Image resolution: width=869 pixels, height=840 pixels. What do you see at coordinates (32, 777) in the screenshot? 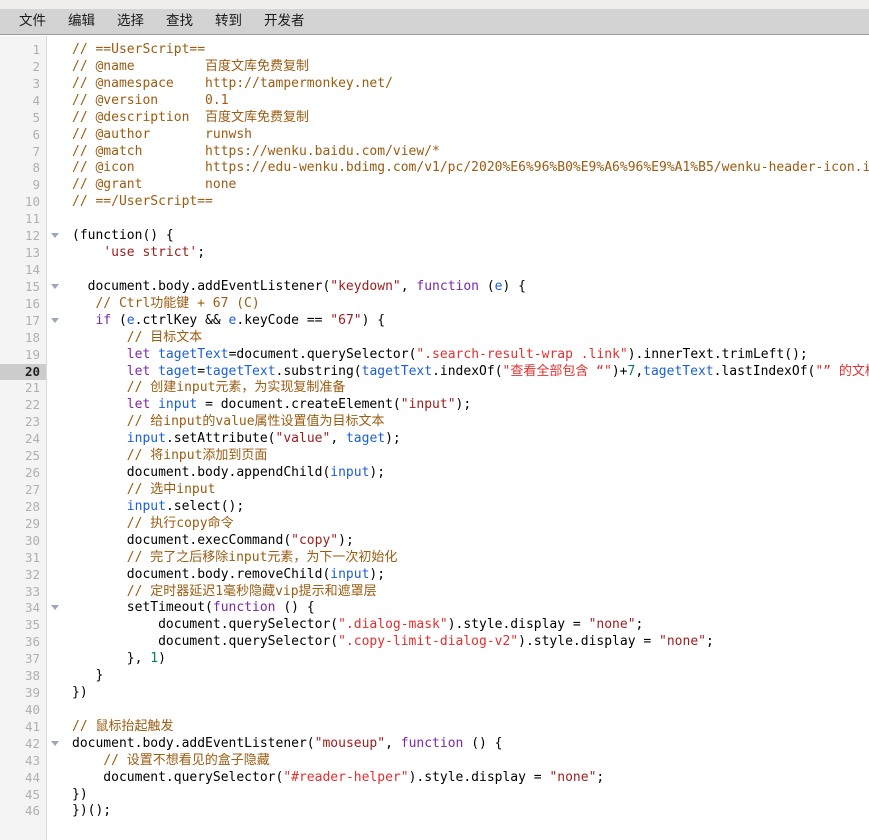
I see `line-number: 44` at bounding box center [32, 777].